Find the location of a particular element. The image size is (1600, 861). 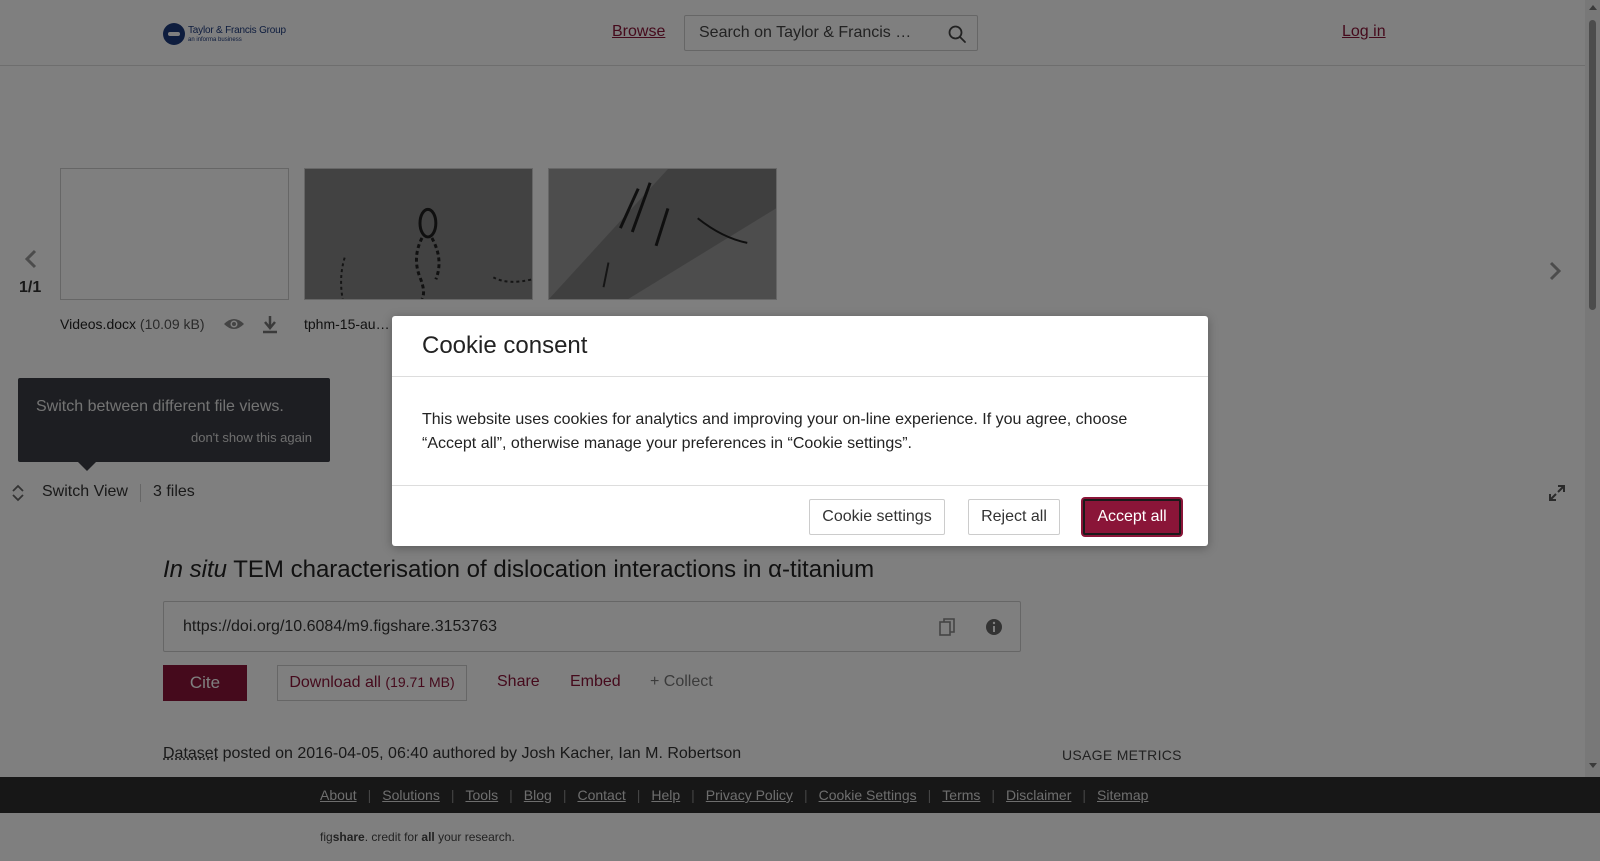

modal-footer: Cookie settings Reject all Accept all is located at coordinates (800, 515).